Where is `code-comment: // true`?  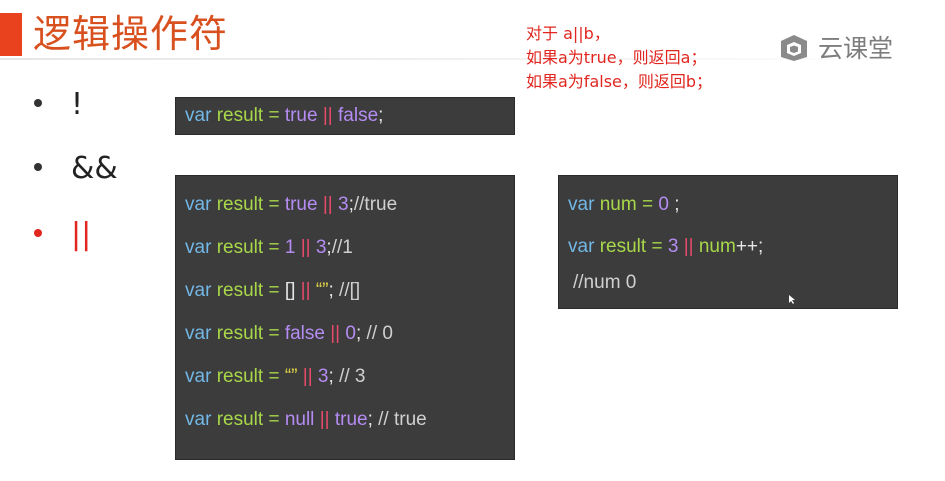
code-comment: // true is located at coordinates (402, 419).